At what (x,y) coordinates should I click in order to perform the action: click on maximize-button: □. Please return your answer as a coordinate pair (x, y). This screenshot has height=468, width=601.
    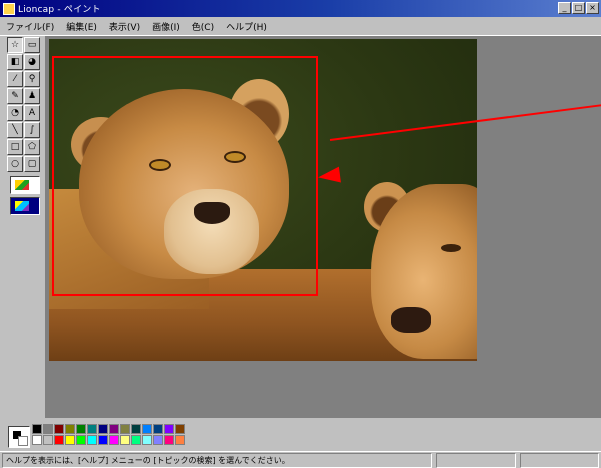
    Looking at the image, I should click on (578, 8).